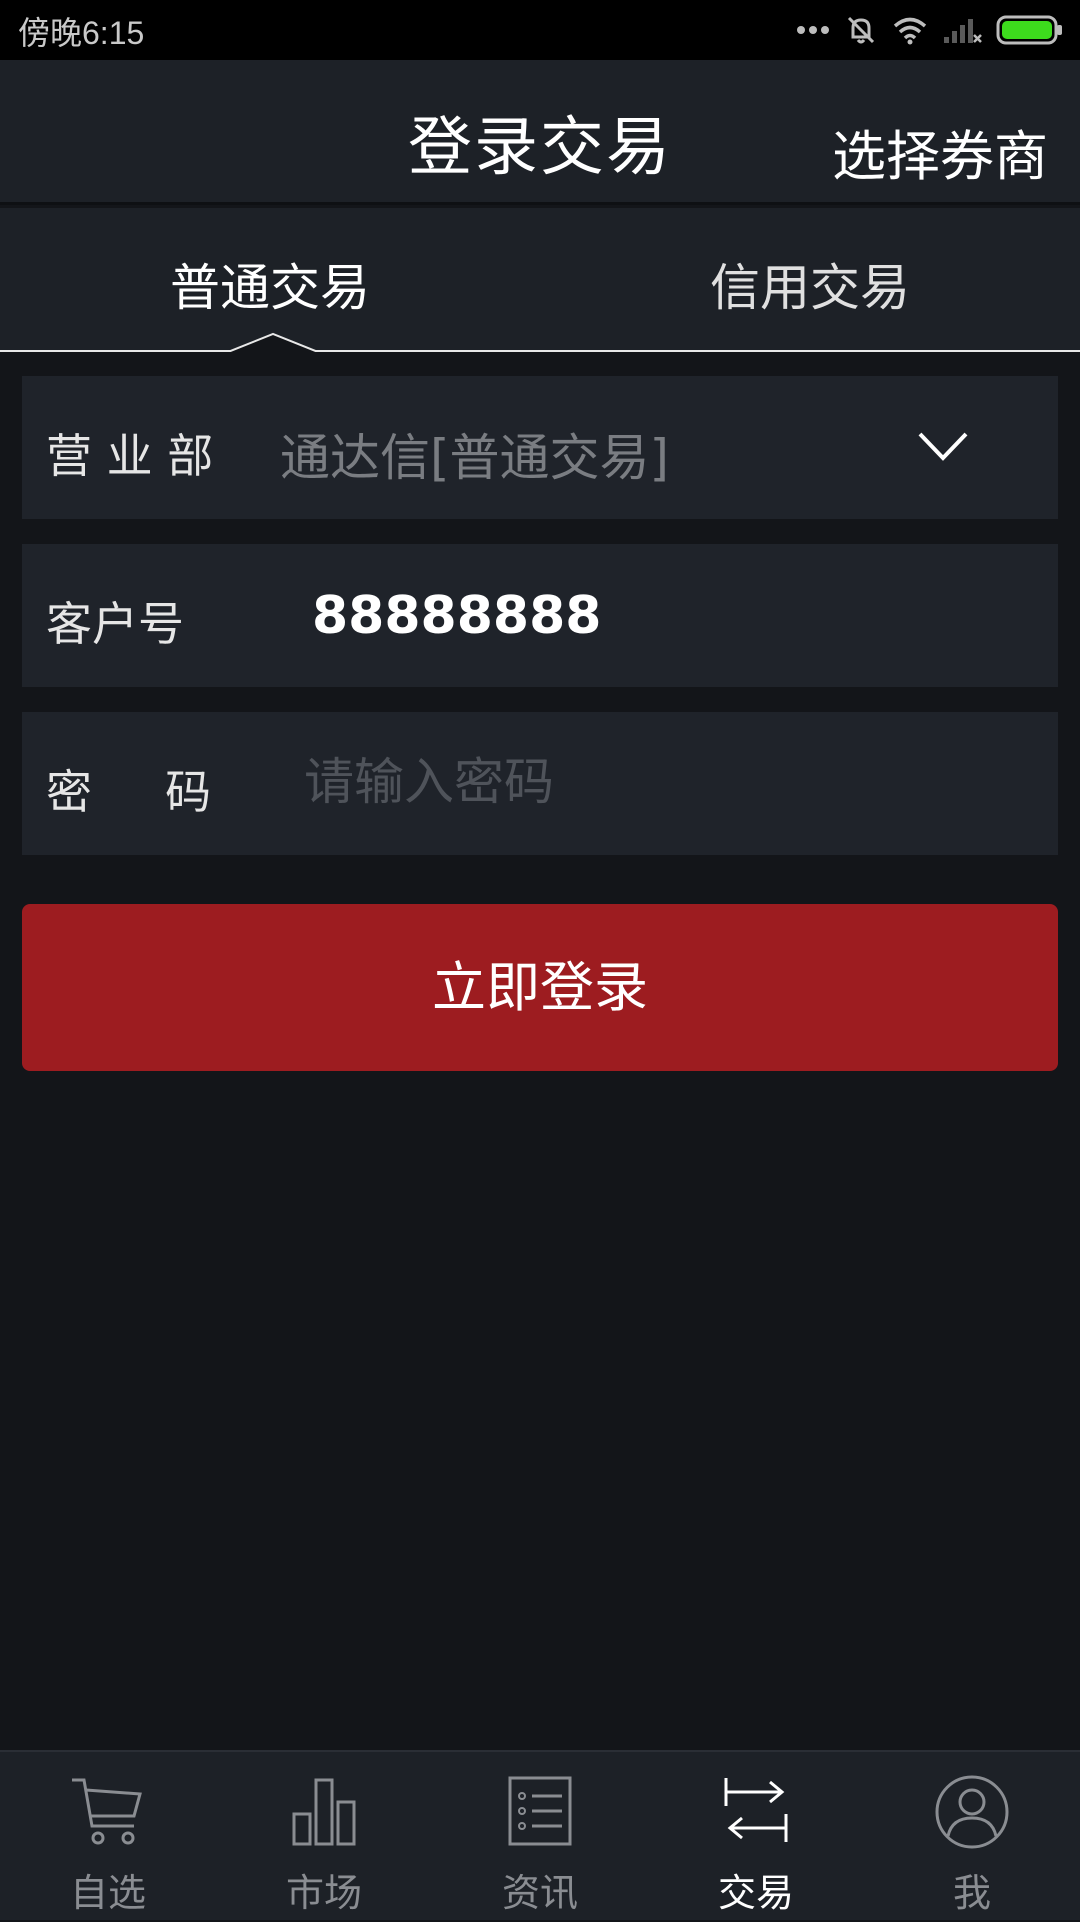 This screenshot has width=1080, height=1922. Describe the element at coordinates (130, 456) in the screenshot. I see `branch-label: 营 业 部` at that location.